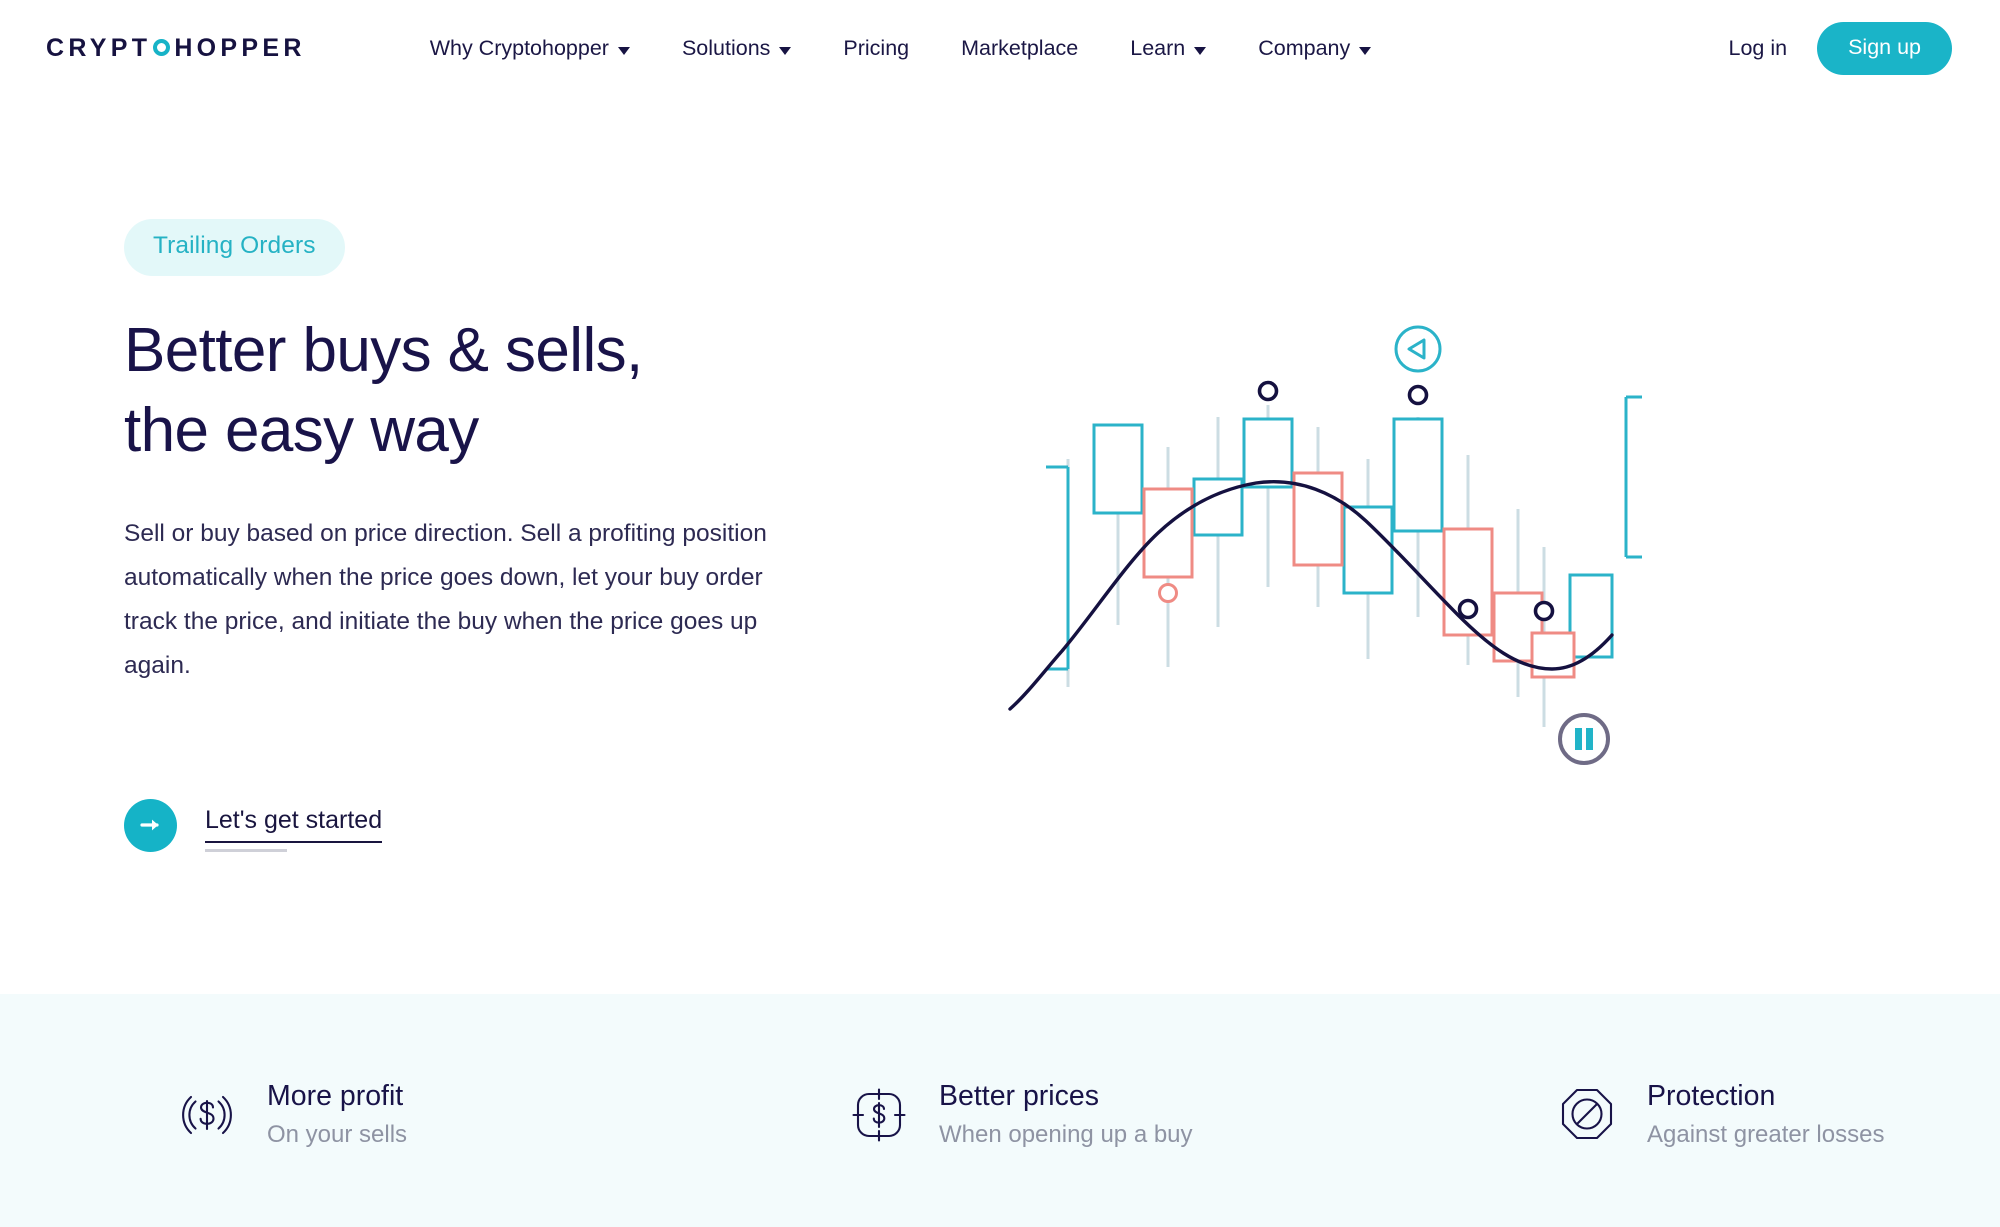  I want to click on get-started-cta: Let's get started, so click(253, 825).